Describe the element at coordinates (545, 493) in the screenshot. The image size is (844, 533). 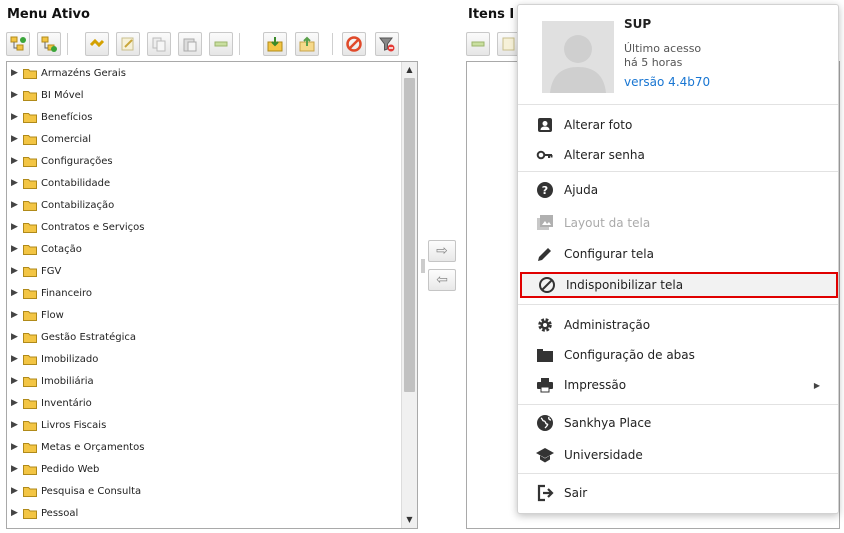
I see `logout-icon` at that location.